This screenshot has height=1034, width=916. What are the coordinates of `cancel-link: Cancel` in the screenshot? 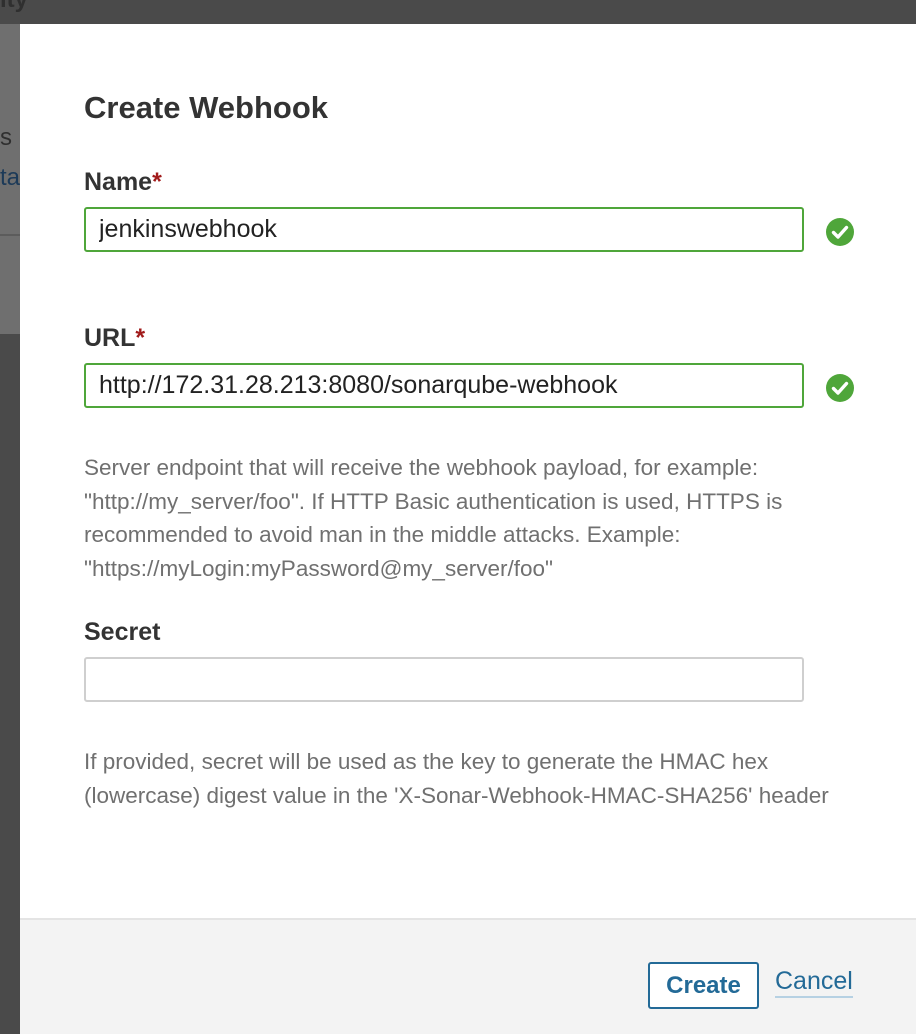 It's located at (814, 982).